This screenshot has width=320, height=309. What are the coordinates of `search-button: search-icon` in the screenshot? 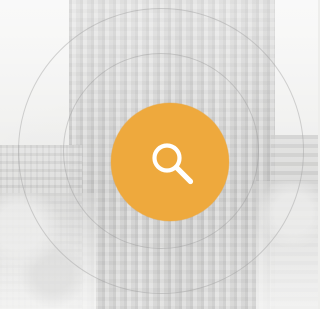 It's located at (170, 162).